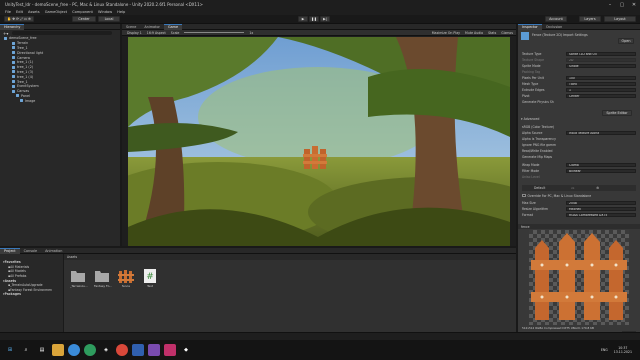  I want to click on inspector-field: Alpha Source Input Texture Alpha, so click(579, 132).